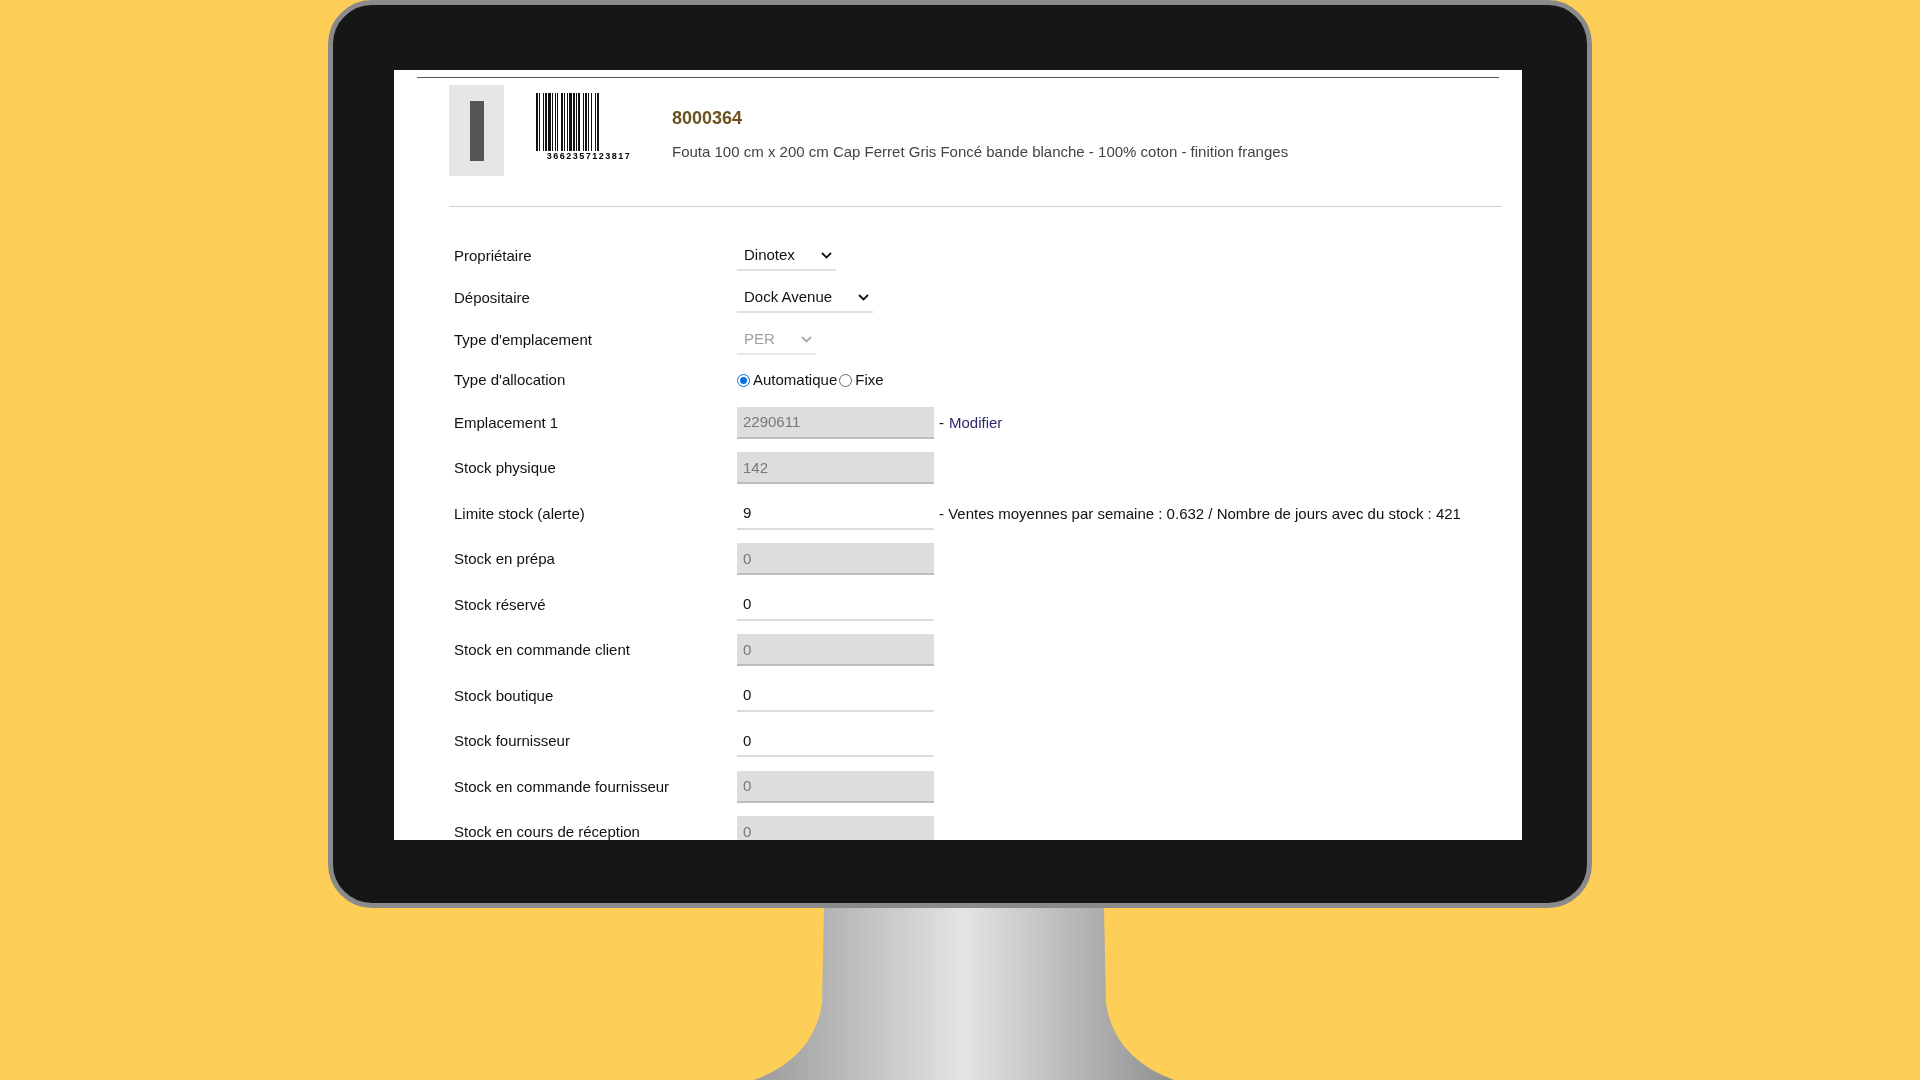  What do you see at coordinates (512, 741) in the screenshot?
I see `field-label: Stock fournisseur` at bounding box center [512, 741].